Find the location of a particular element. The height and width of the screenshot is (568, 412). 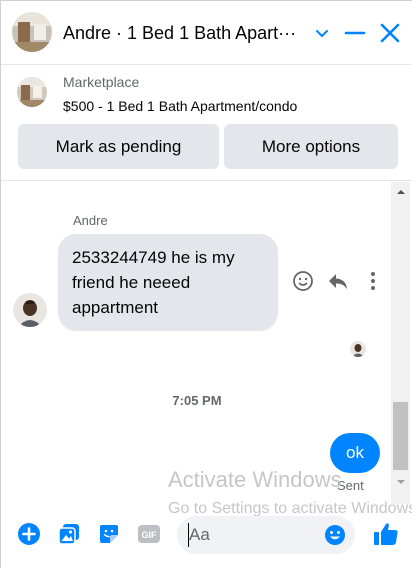

scroll-up-arrow is located at coordinates (400, 192).